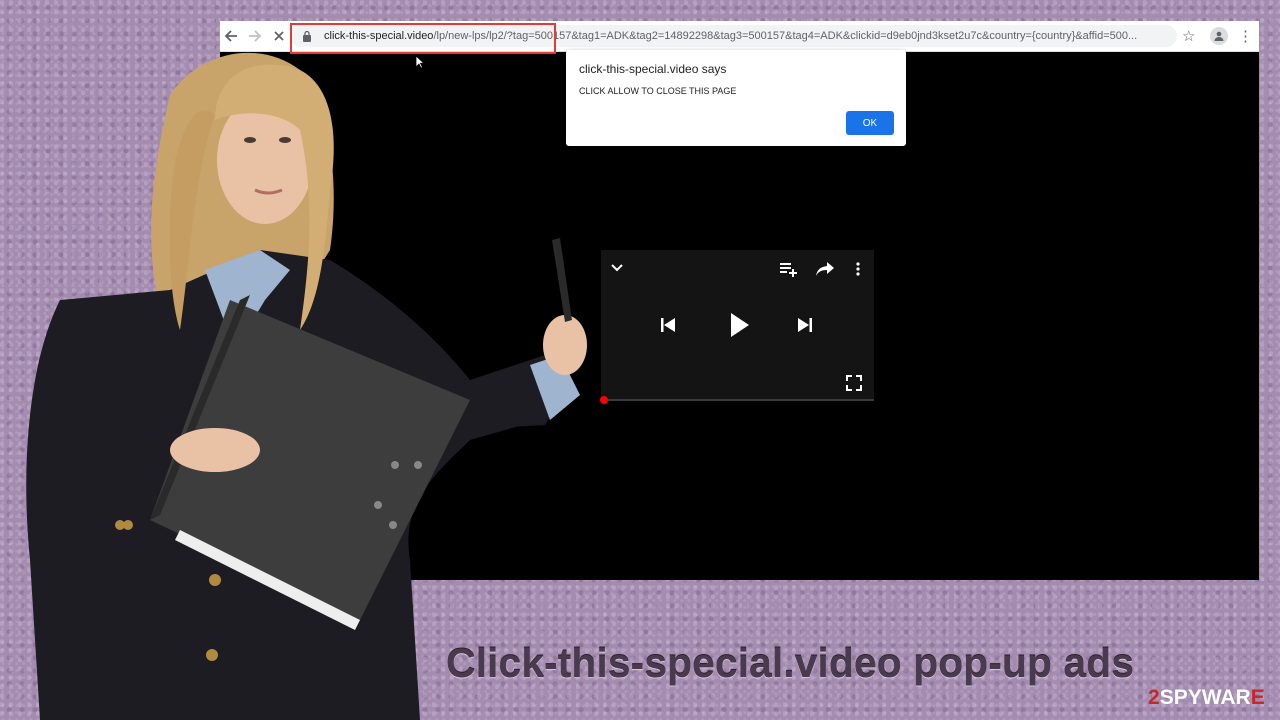  What do you see at coordinates (789, 269) in the screenshot?
I see `add-to-queue-icon` at bounding box center [789, 269].